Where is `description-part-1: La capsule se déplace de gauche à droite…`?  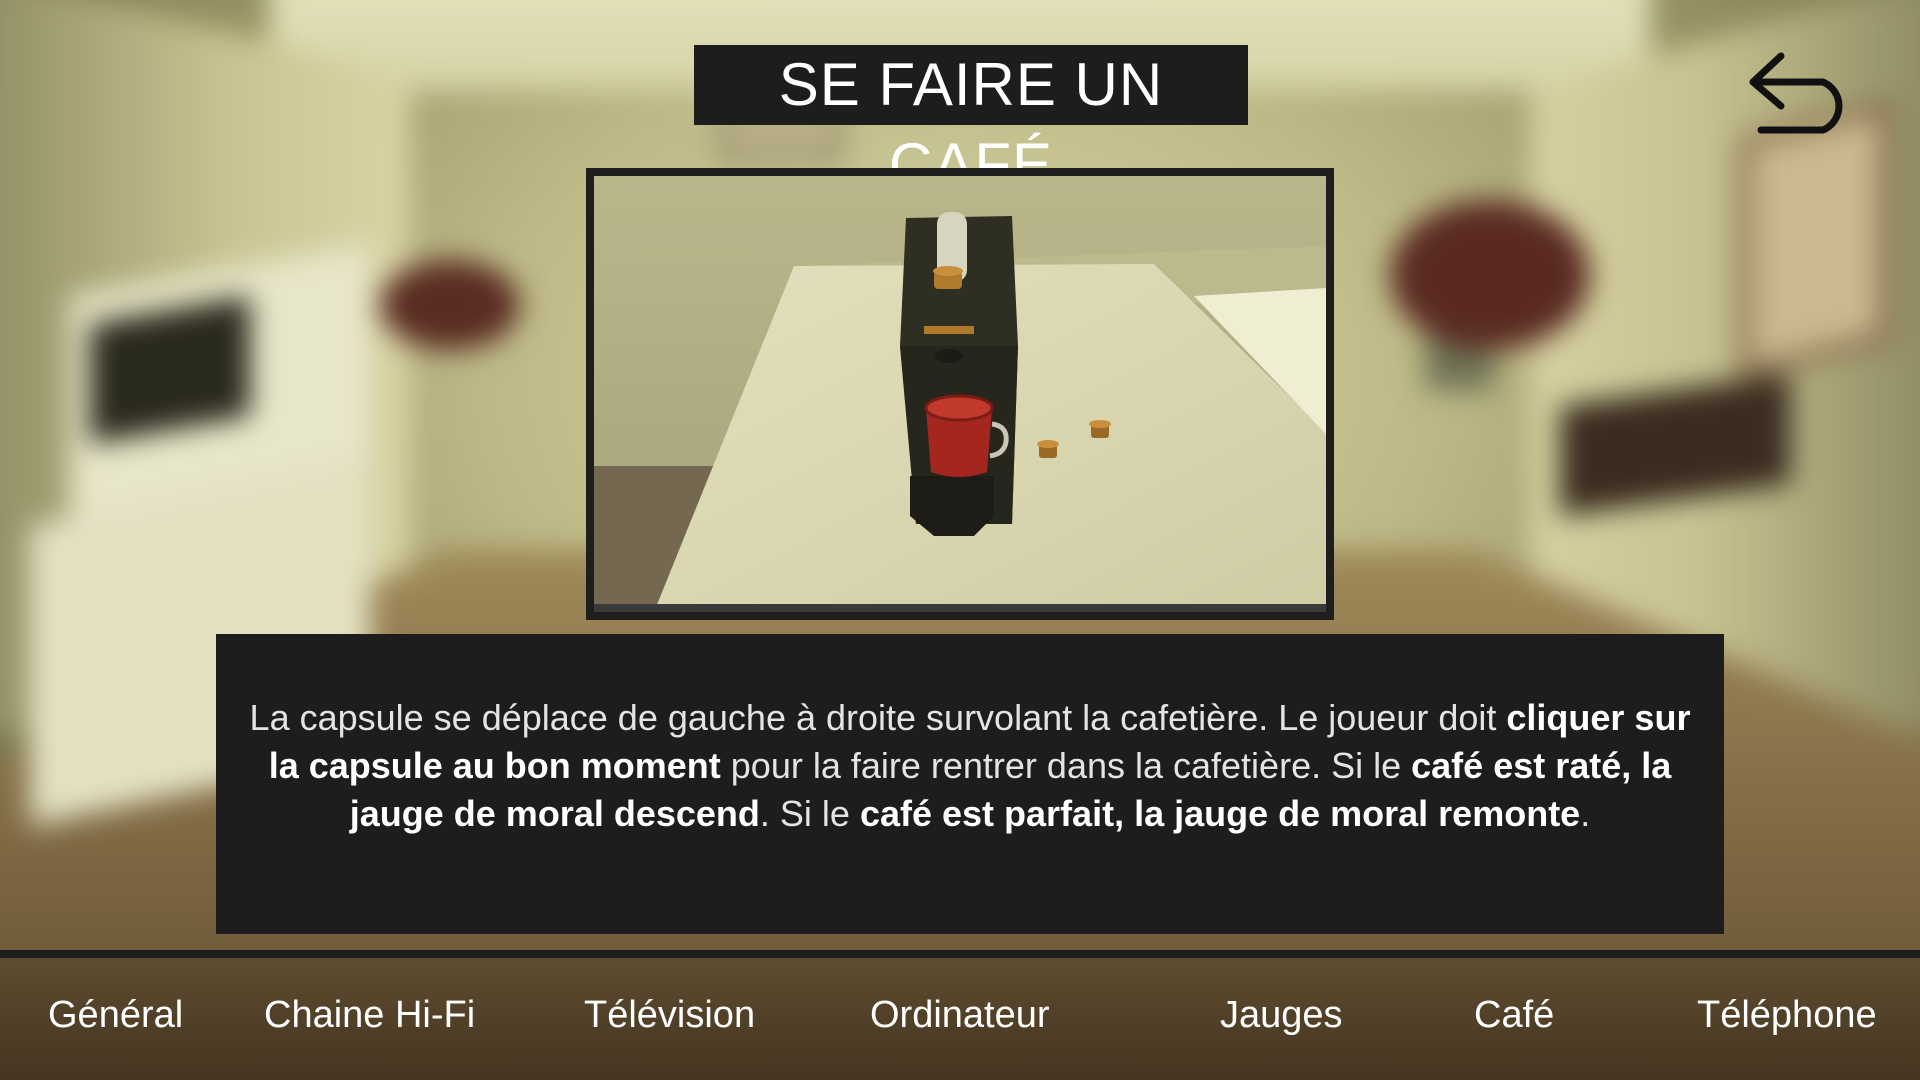
description-part-1: La capsule se déplace de gauche à droite… is located at coordinates (878, 717).